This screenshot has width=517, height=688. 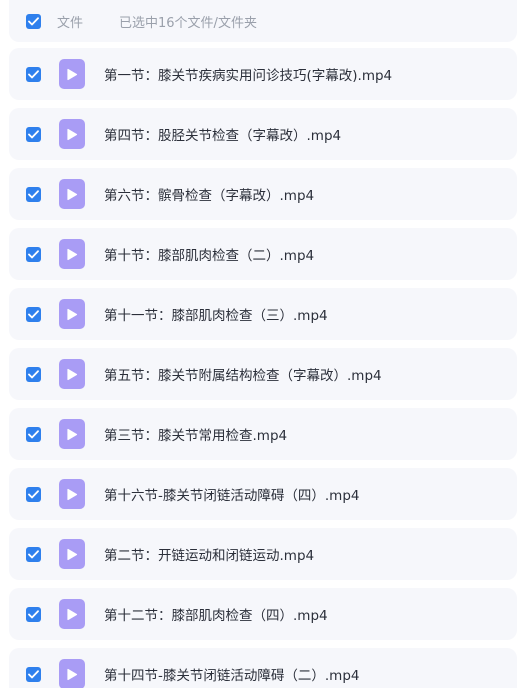 What do you see at coordinates (216, 314) in the screenshot?
I see `file-name: 第十一节：膝部肌肉检查（三）.mp4` at bounding box center [216, 314].